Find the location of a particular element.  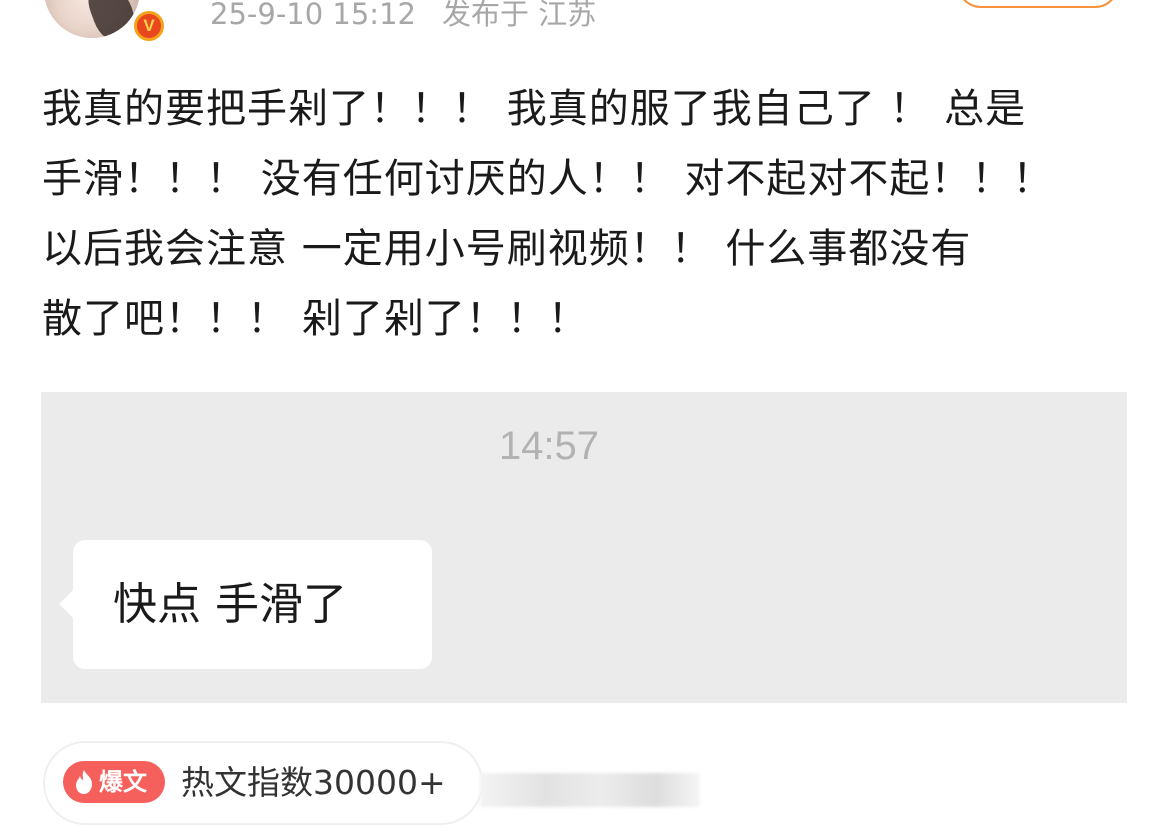

verified-badge-icon: V is located at coordinates (149, 26).